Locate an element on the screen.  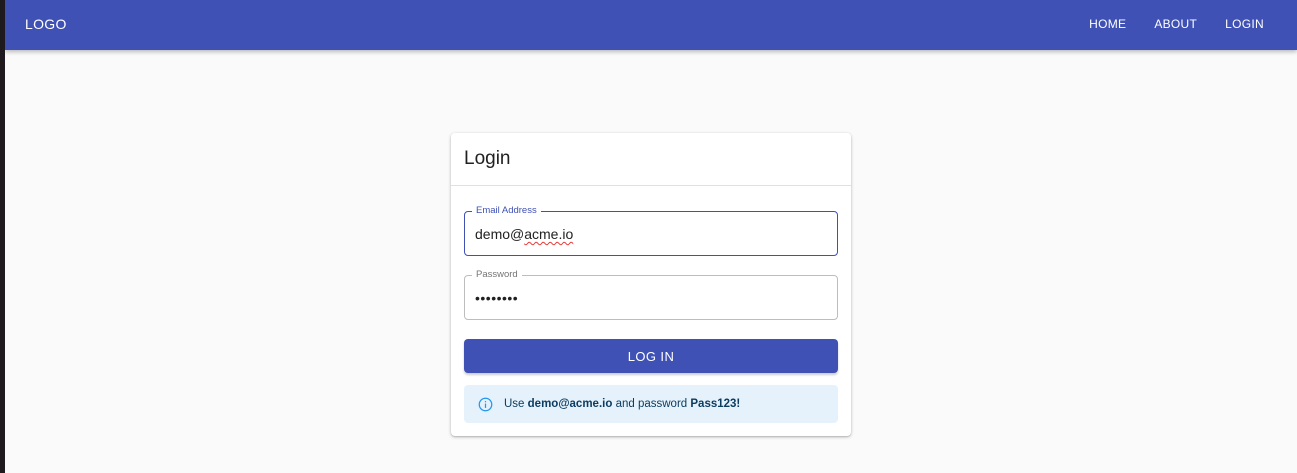
email-input: demo@acme.io is located at coordinates (650, 234).